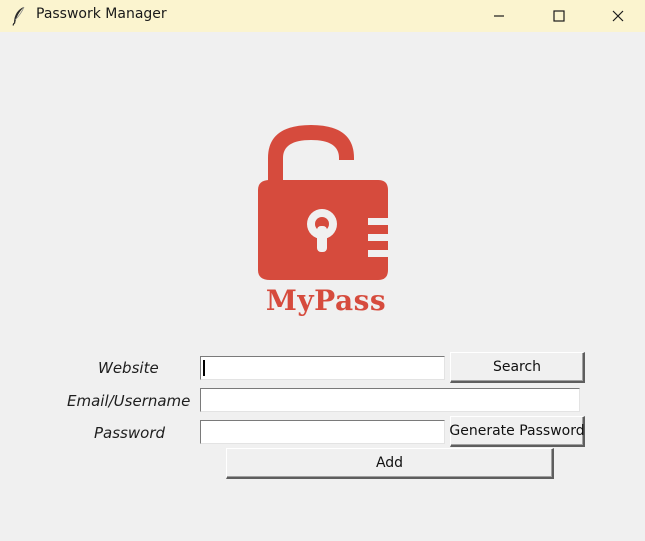 The width and height of the screenshot is (645, 541). I want to click on close-icon, so click(618, 16).